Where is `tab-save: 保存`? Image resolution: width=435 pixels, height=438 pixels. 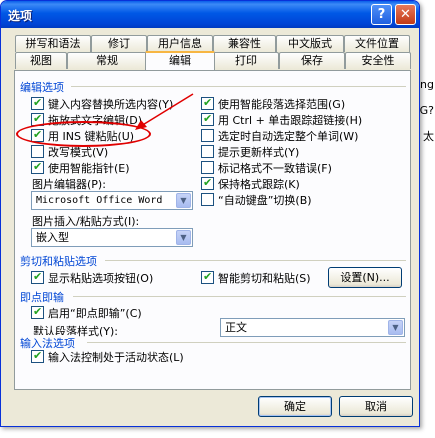
tab-save: 保存 is located at coordinates (312, 60).